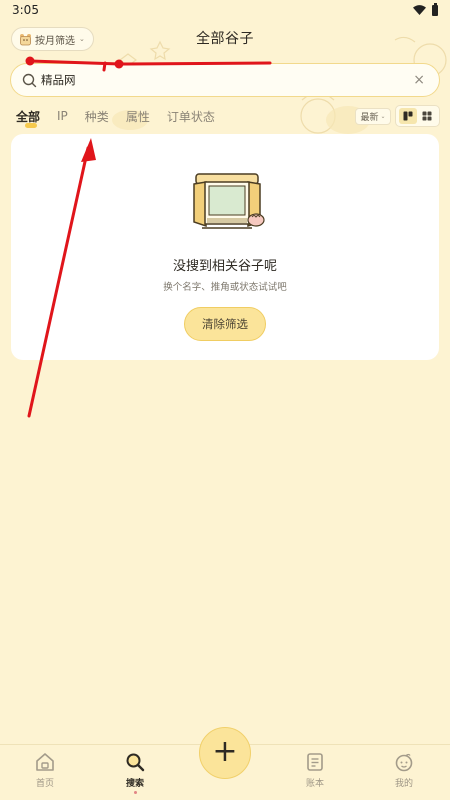 Image resolution: width=450 pixels, height=800 pixels. I want to click on waterfall-view-button, so click(408, 116).